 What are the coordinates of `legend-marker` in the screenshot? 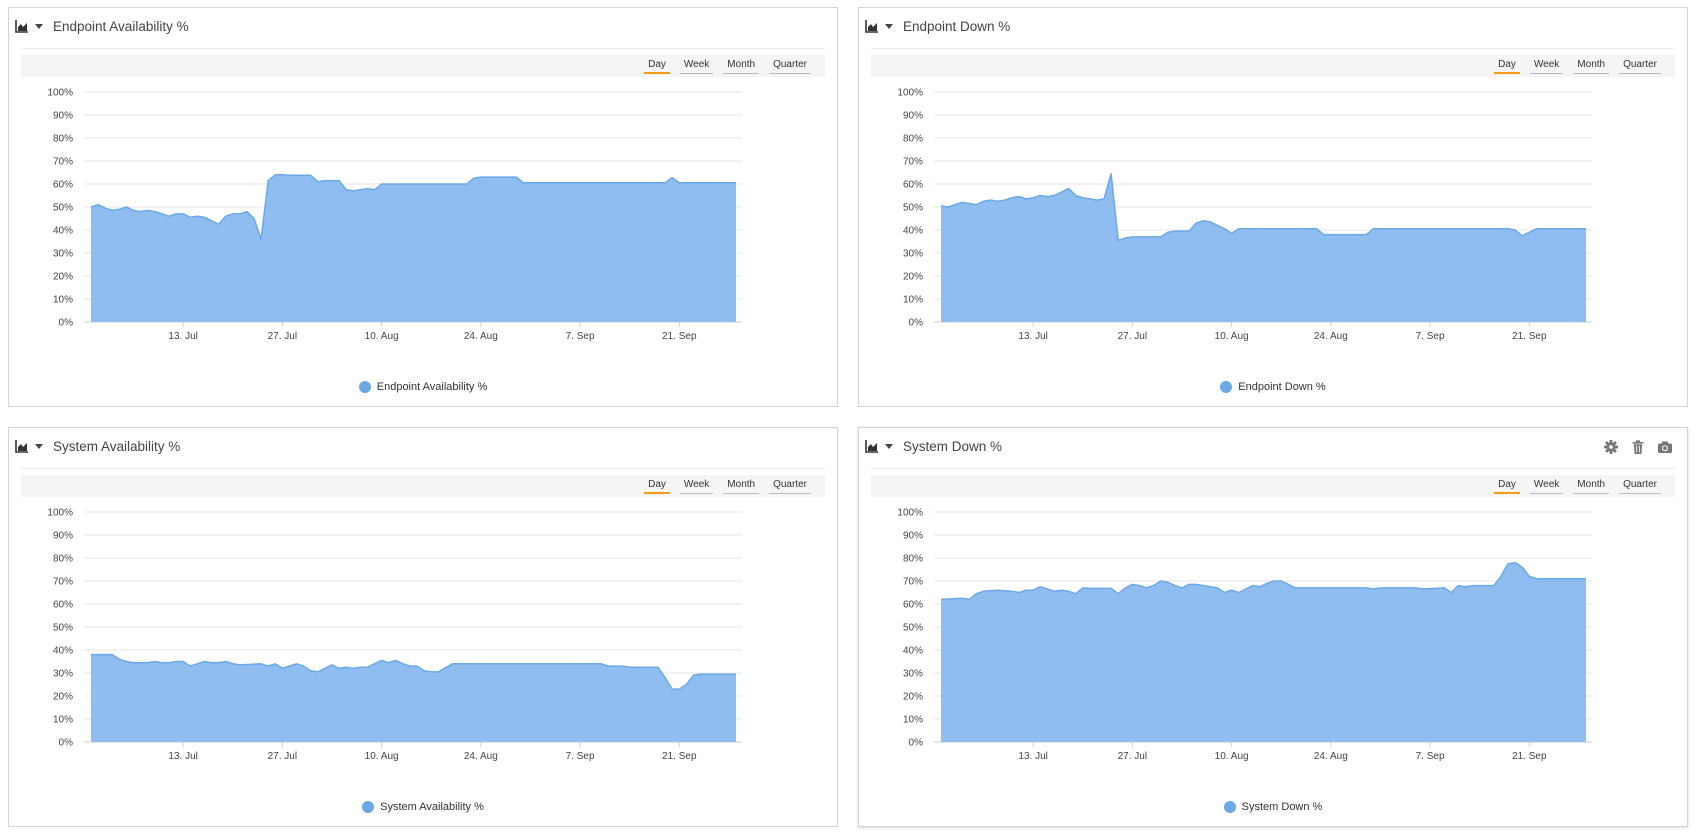 It's located at (364, 387).